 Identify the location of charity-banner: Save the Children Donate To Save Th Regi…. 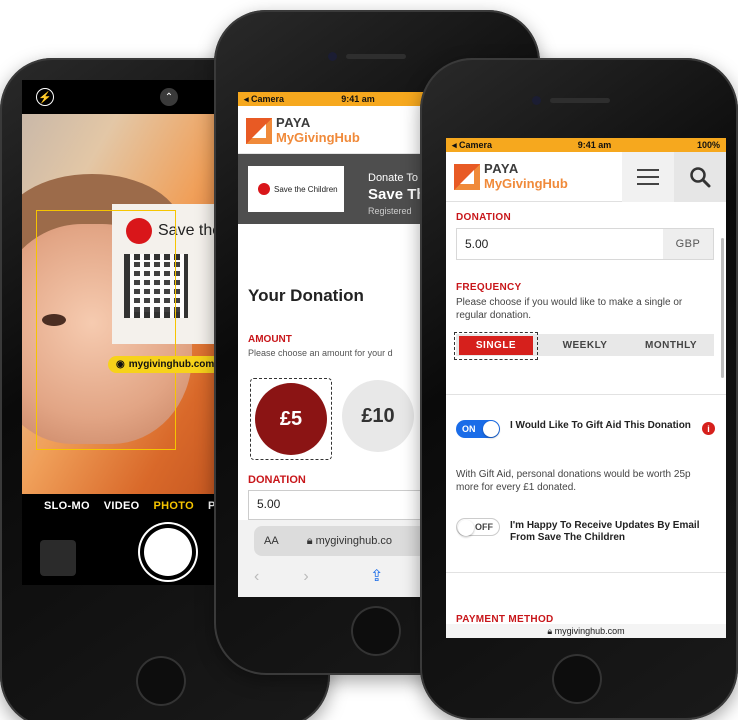
(338, 189).